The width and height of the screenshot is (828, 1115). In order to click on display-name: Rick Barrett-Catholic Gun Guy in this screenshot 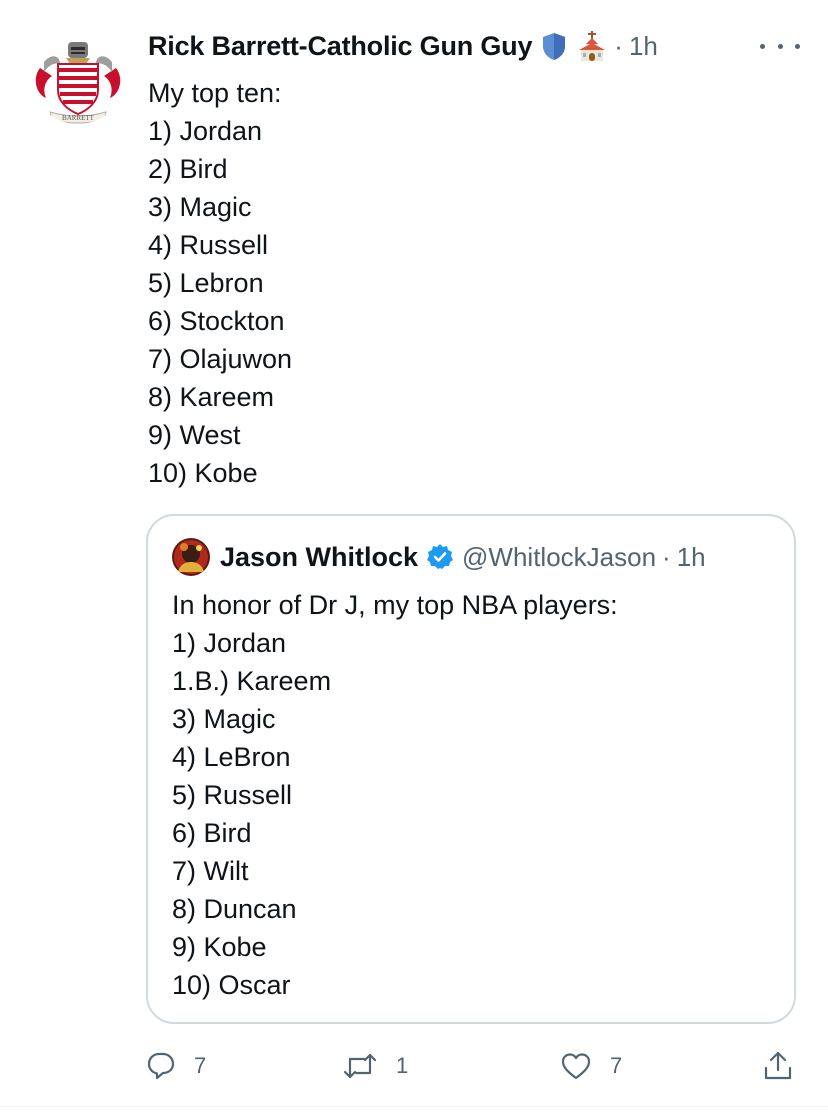, I will do `click(340, 46)`.